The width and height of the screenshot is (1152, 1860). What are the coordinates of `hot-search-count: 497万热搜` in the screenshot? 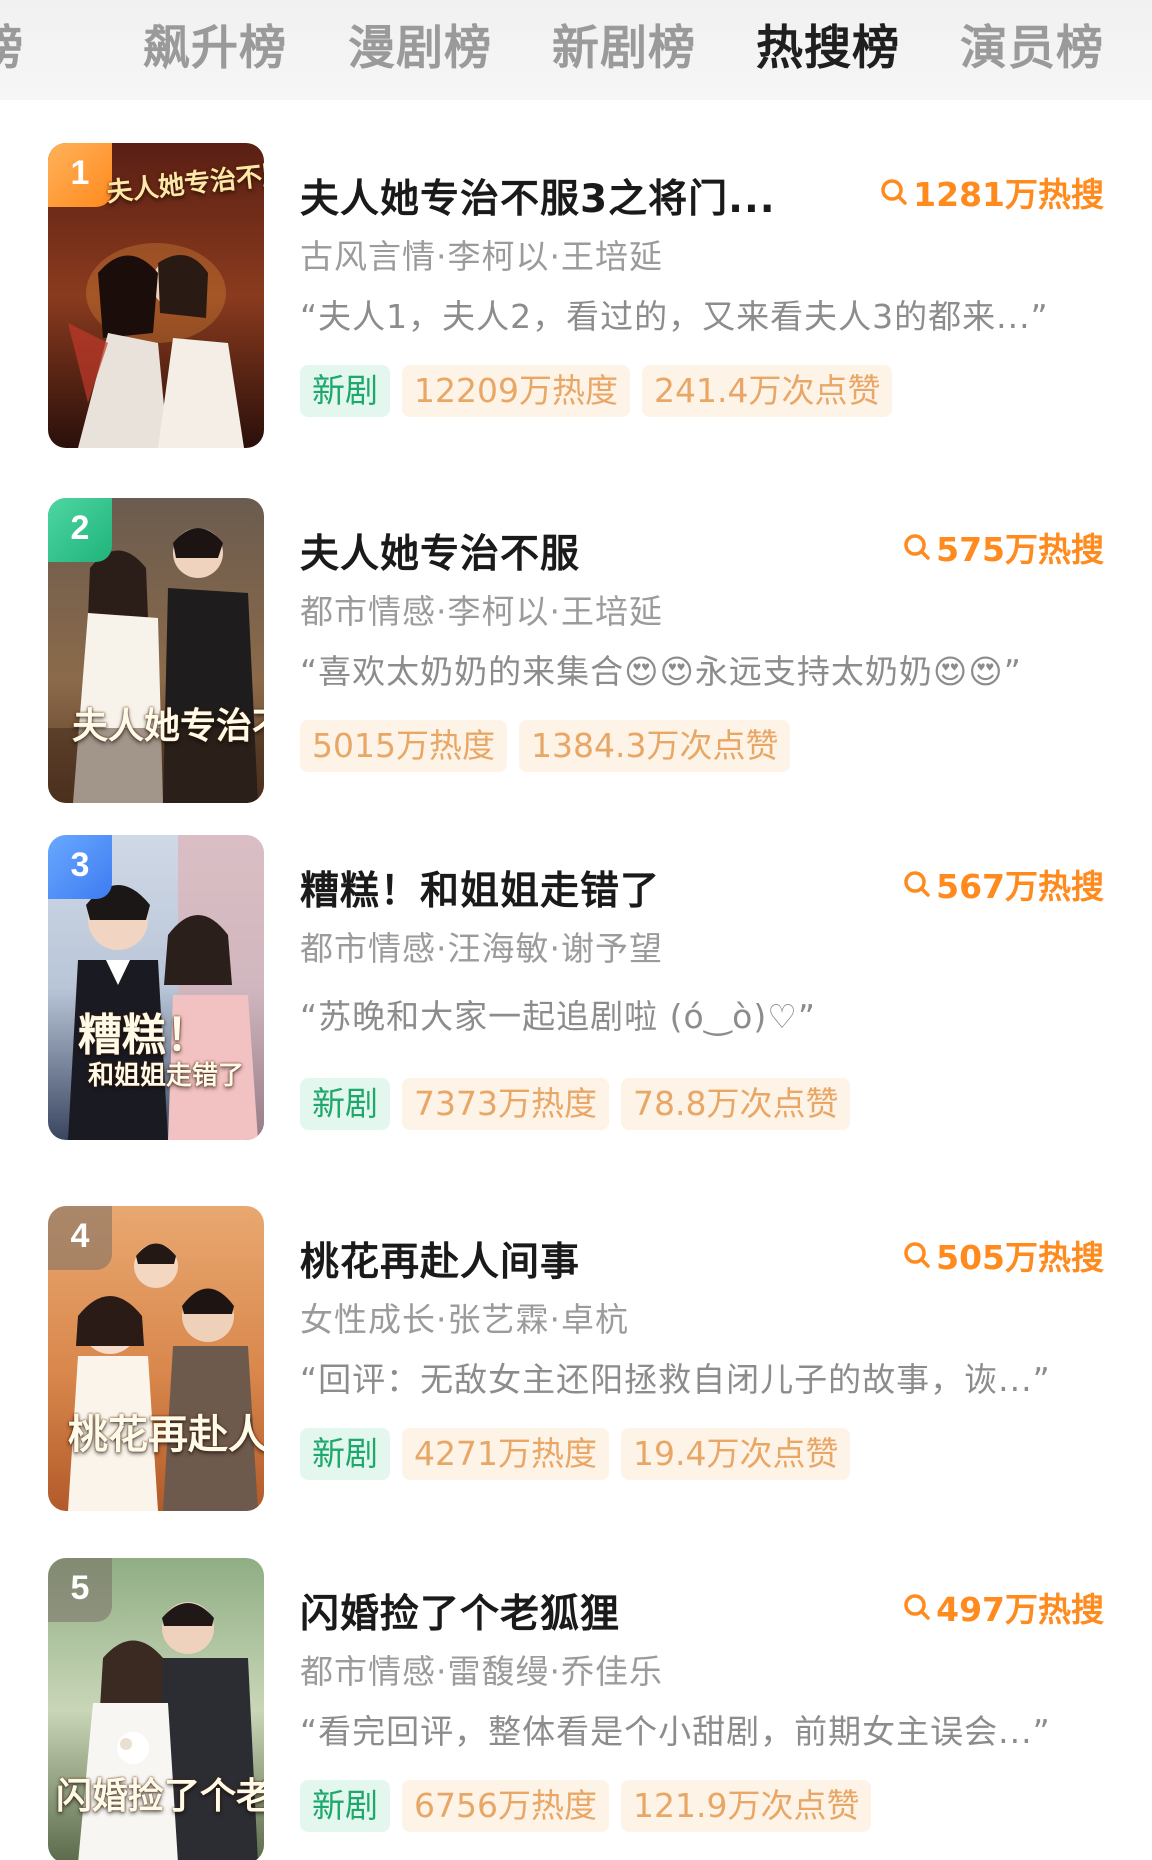 It's located at (1003, 1607).